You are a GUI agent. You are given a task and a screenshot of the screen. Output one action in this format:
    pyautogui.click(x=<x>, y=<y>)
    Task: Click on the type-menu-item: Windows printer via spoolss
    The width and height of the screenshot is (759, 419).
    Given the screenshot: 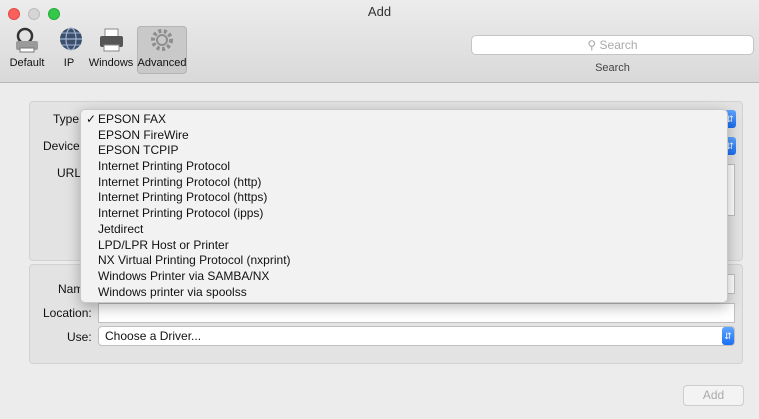 What is the action you would take?
    pyautogui.click(x=404, y=293)
    